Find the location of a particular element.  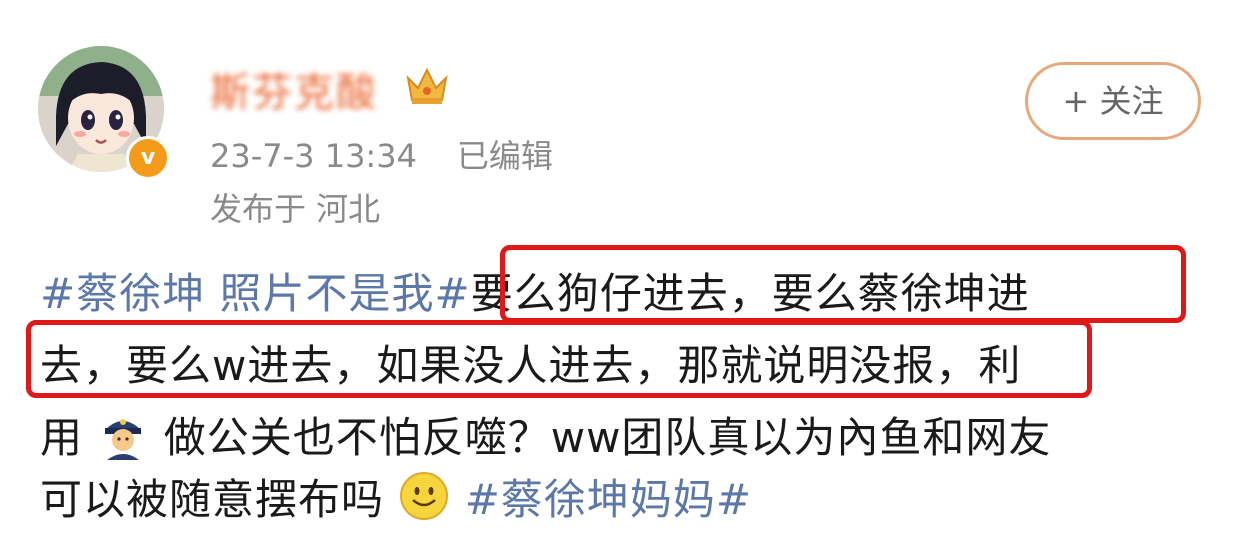

username: 斯芬克酸 is located at coordinates (294, 89).